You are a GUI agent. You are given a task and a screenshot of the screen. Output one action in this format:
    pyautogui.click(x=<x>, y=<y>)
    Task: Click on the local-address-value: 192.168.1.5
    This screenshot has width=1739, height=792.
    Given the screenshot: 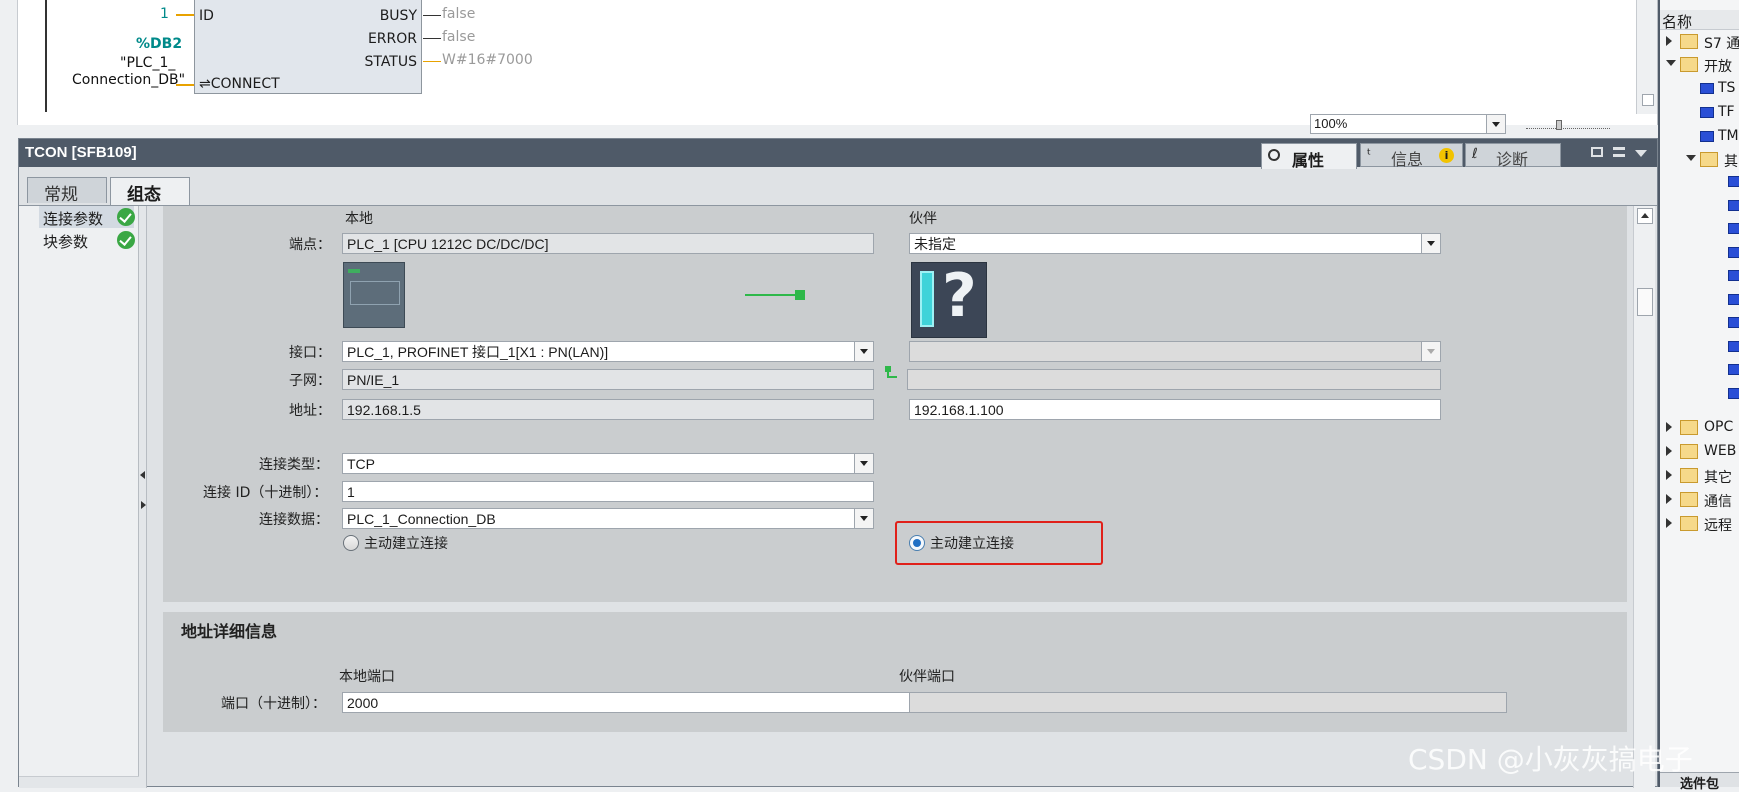 What is the action you would take?
    pyautogui.click(x=384, y=410)
    